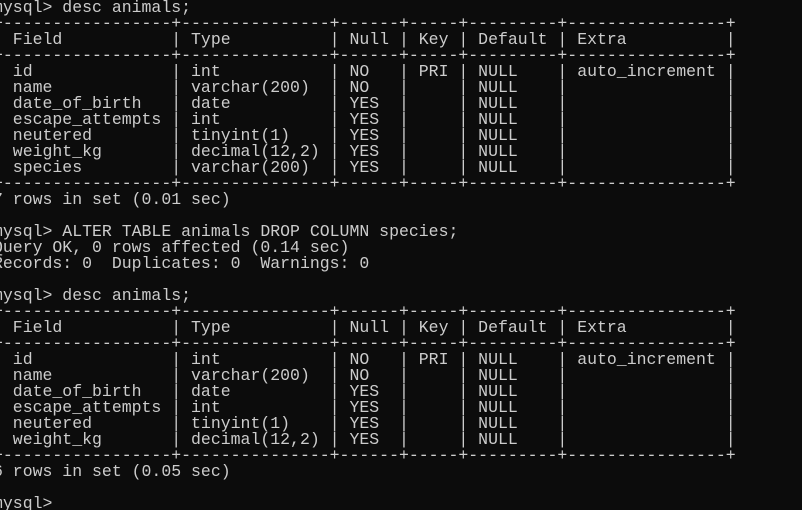 Image resolution: width=802 pixels, height=510 pixels. I want to click on terminal-line: mysql>, so click(26, 502).